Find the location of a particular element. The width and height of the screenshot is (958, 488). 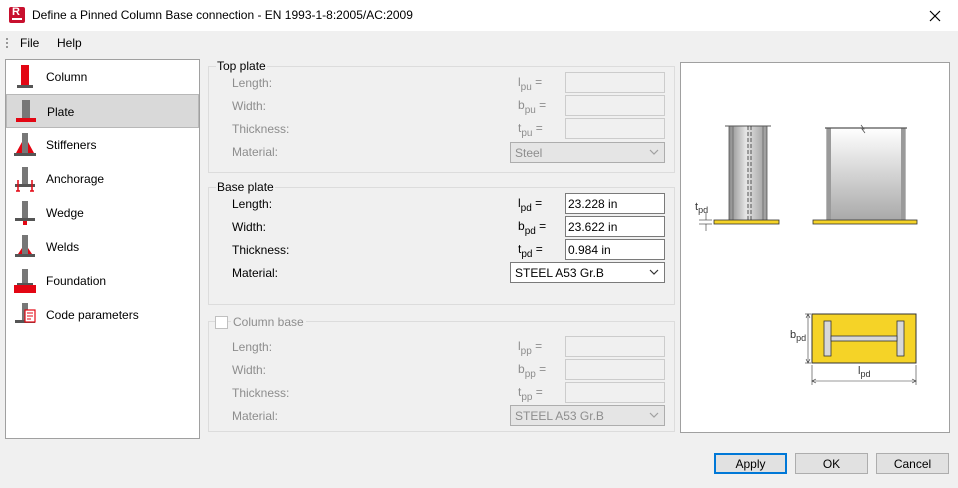

base-plate-width-symbol: bpd = is located at coordinates (532, 228).